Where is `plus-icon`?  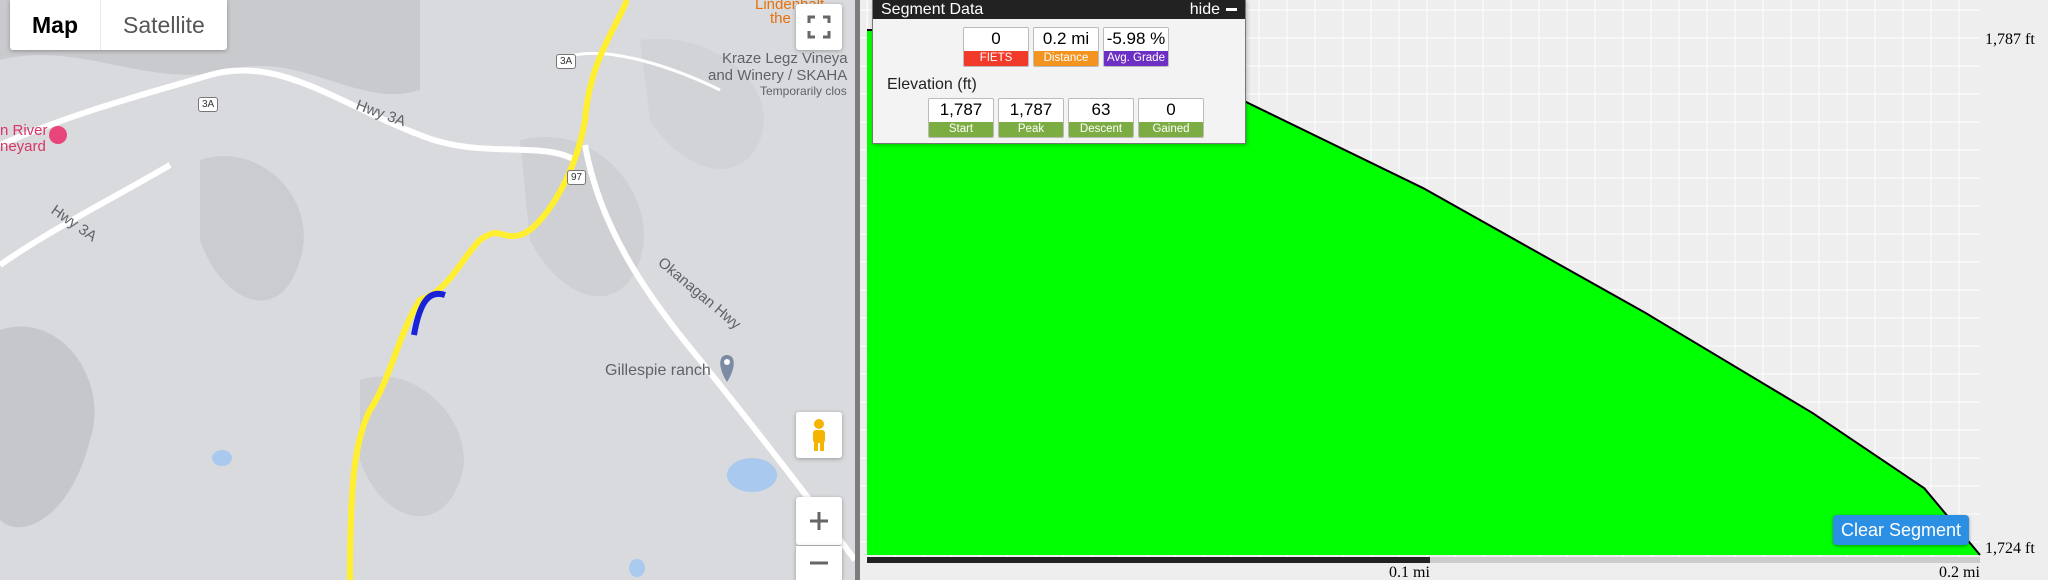 plus-icon is located at coordinates (819, 521).